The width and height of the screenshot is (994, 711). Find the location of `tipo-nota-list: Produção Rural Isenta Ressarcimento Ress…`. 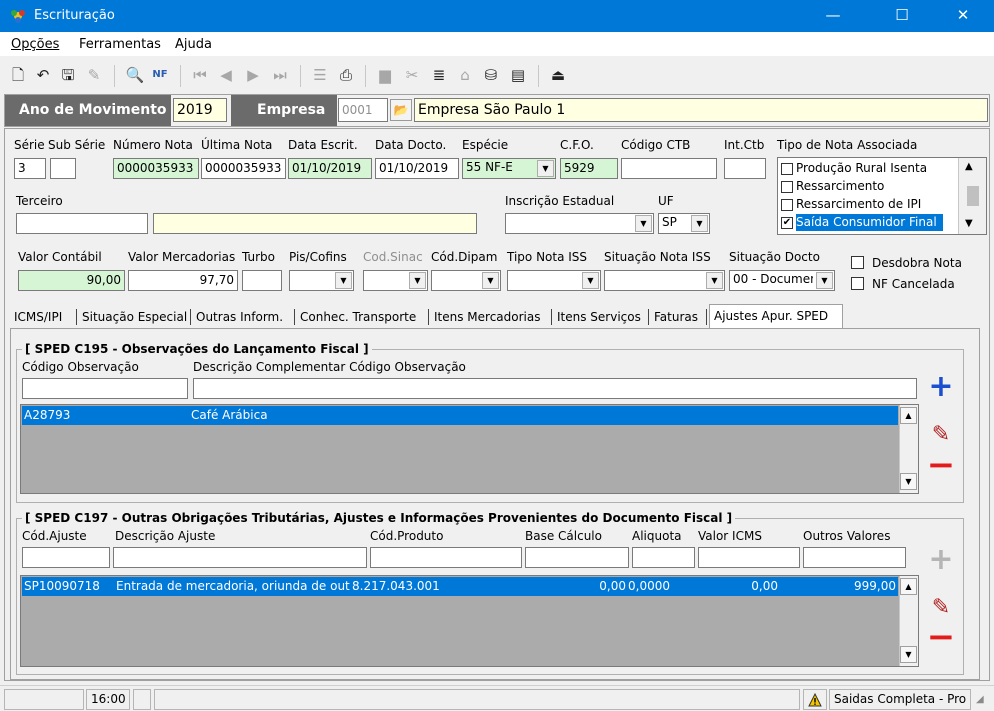

tipo-nota-list: Produção Rural Isenta Ressarcimento Ress… is located at coordinates (882, 196).